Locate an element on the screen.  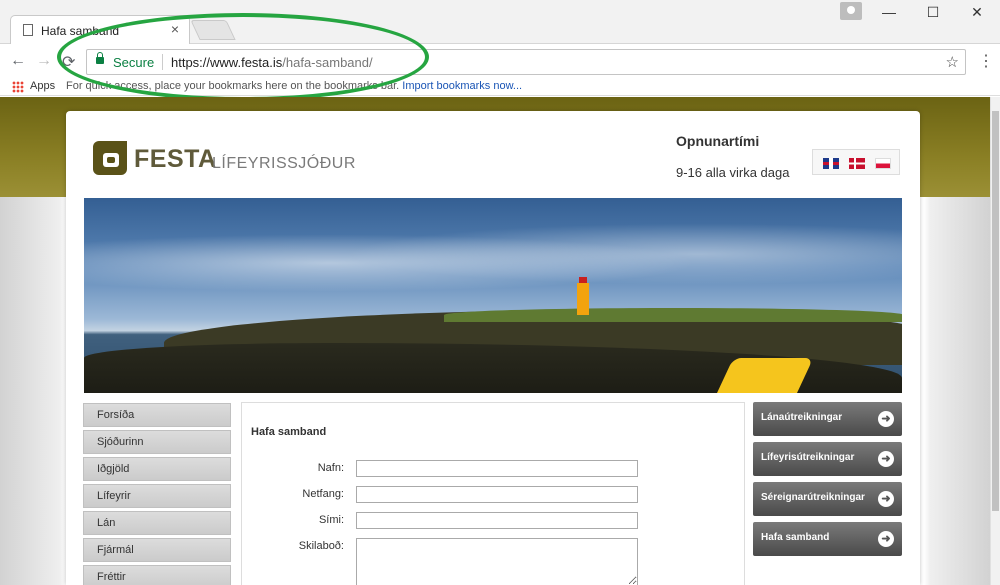
tab-title: Hafa samband is located at coordinates (80, 31).